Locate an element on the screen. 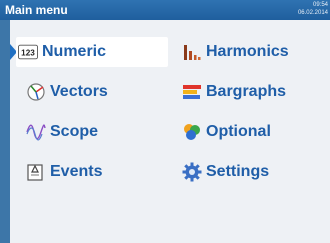  svg-text: 123 is located at coordinates (28, 53).